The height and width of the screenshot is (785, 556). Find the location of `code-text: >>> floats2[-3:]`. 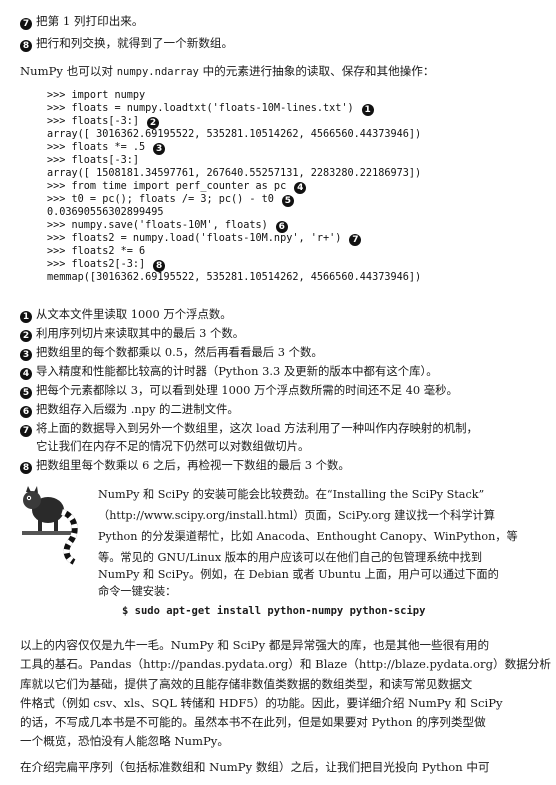

code-text: >>> floats2[-3:] is located at coordinates (96, 264).